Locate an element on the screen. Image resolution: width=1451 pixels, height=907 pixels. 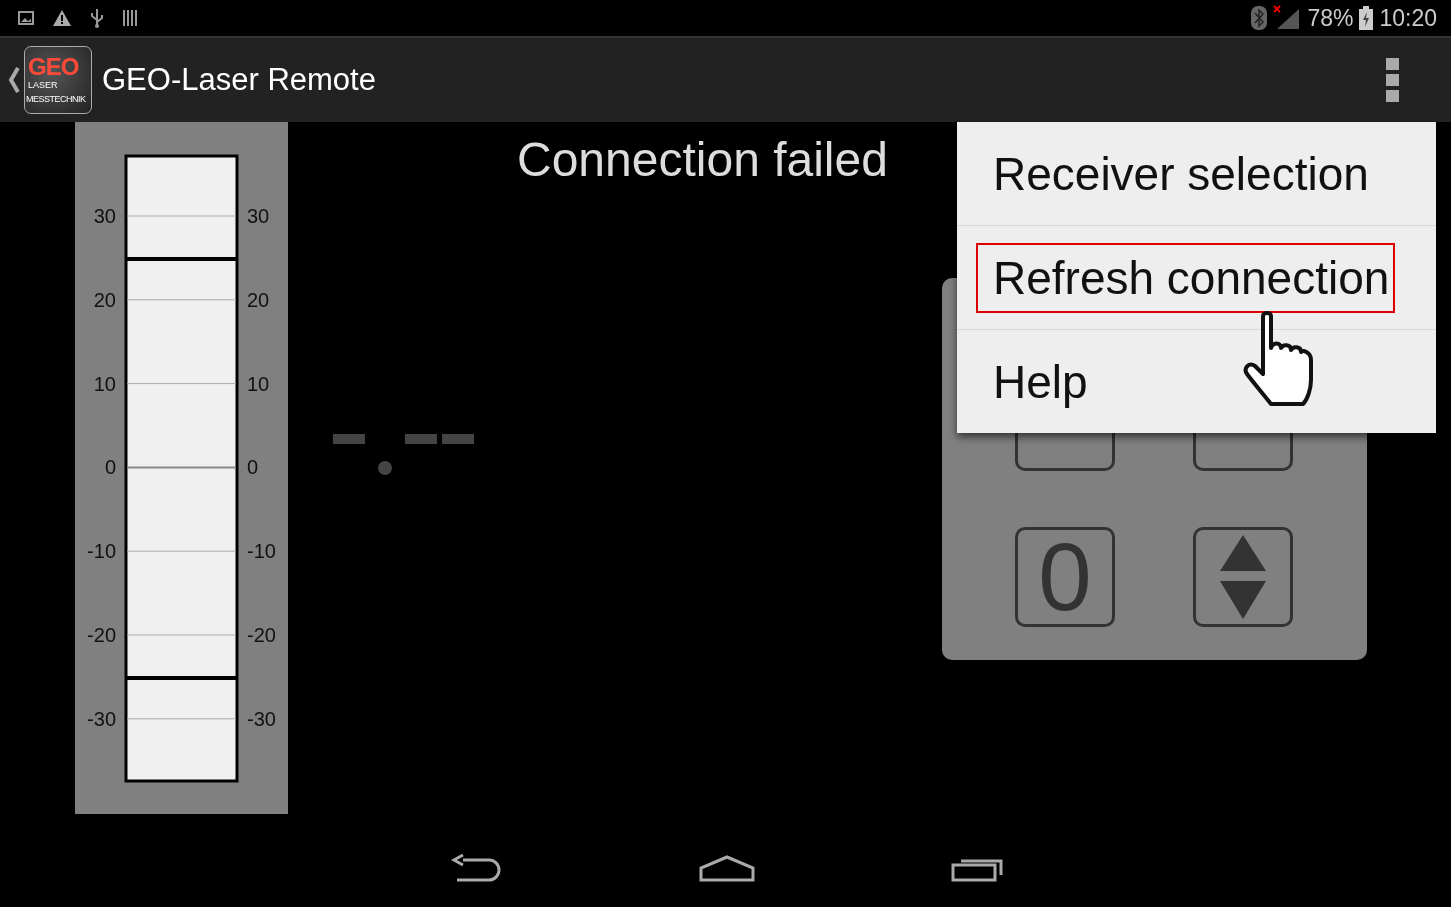
battery-charging-icon is located at coordinates (1366, 18).